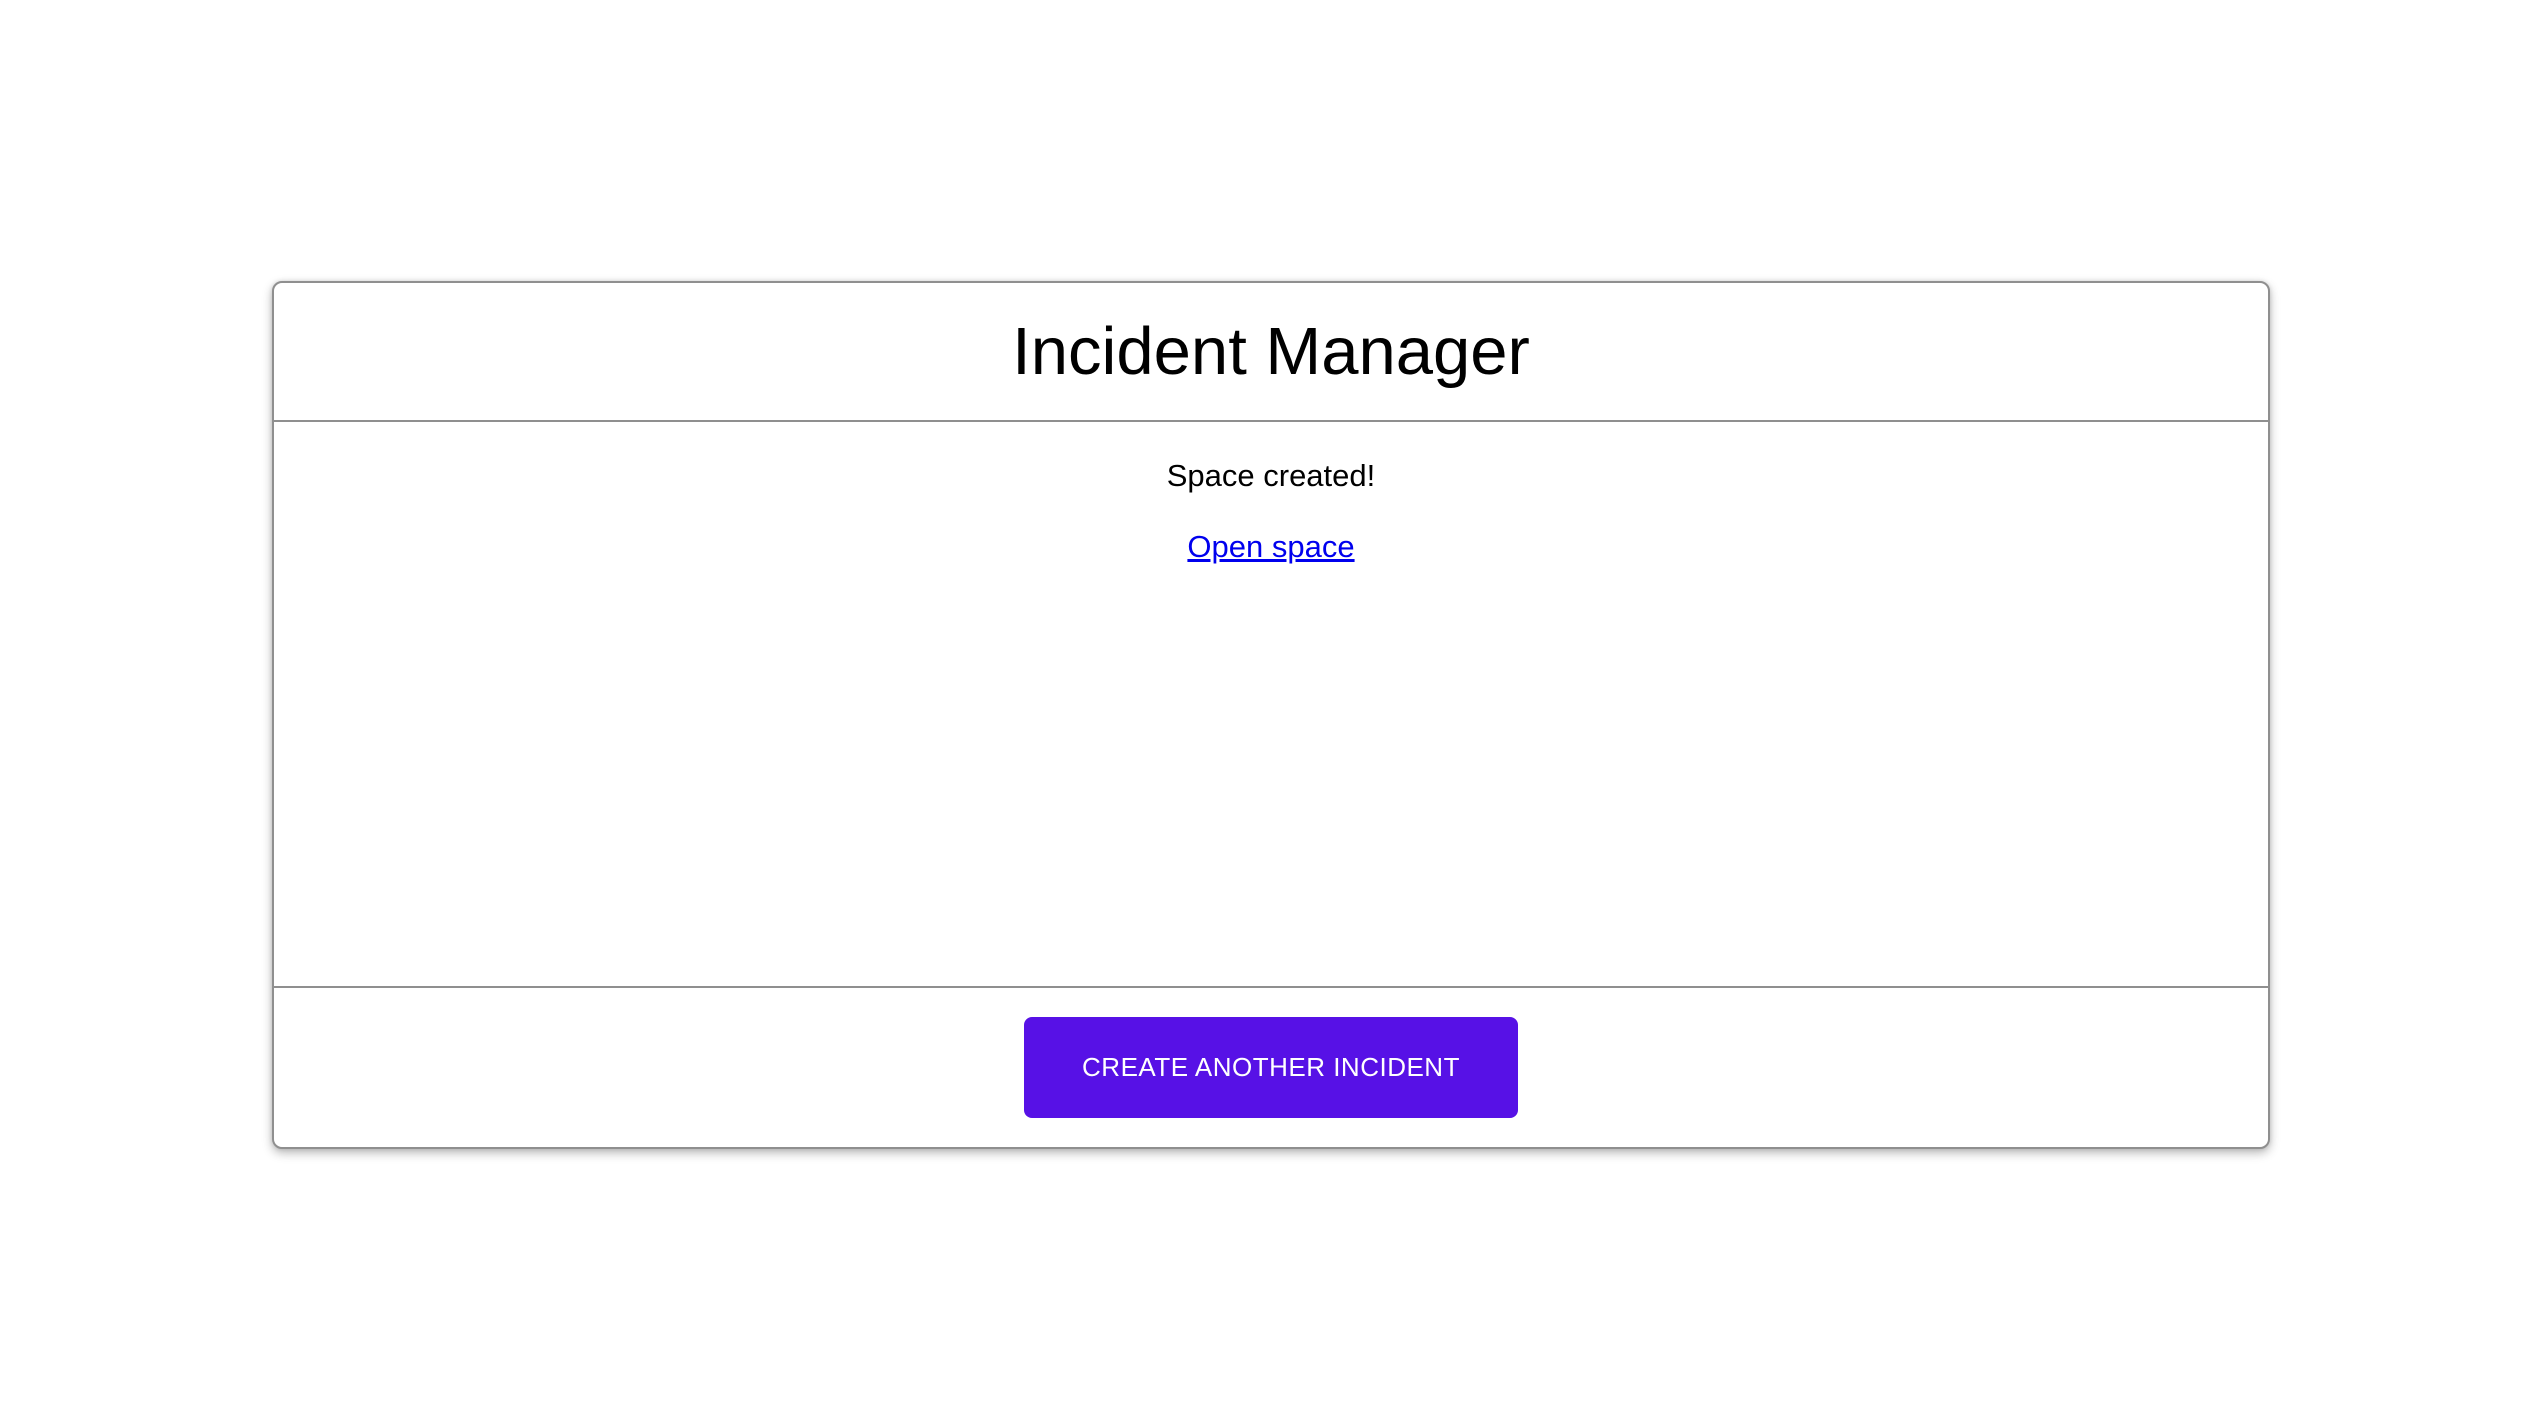 Image resolution: width=2546 pixels, height=1427 pixels. I want to click on open-space-link: Open space, so click(1270, 546).